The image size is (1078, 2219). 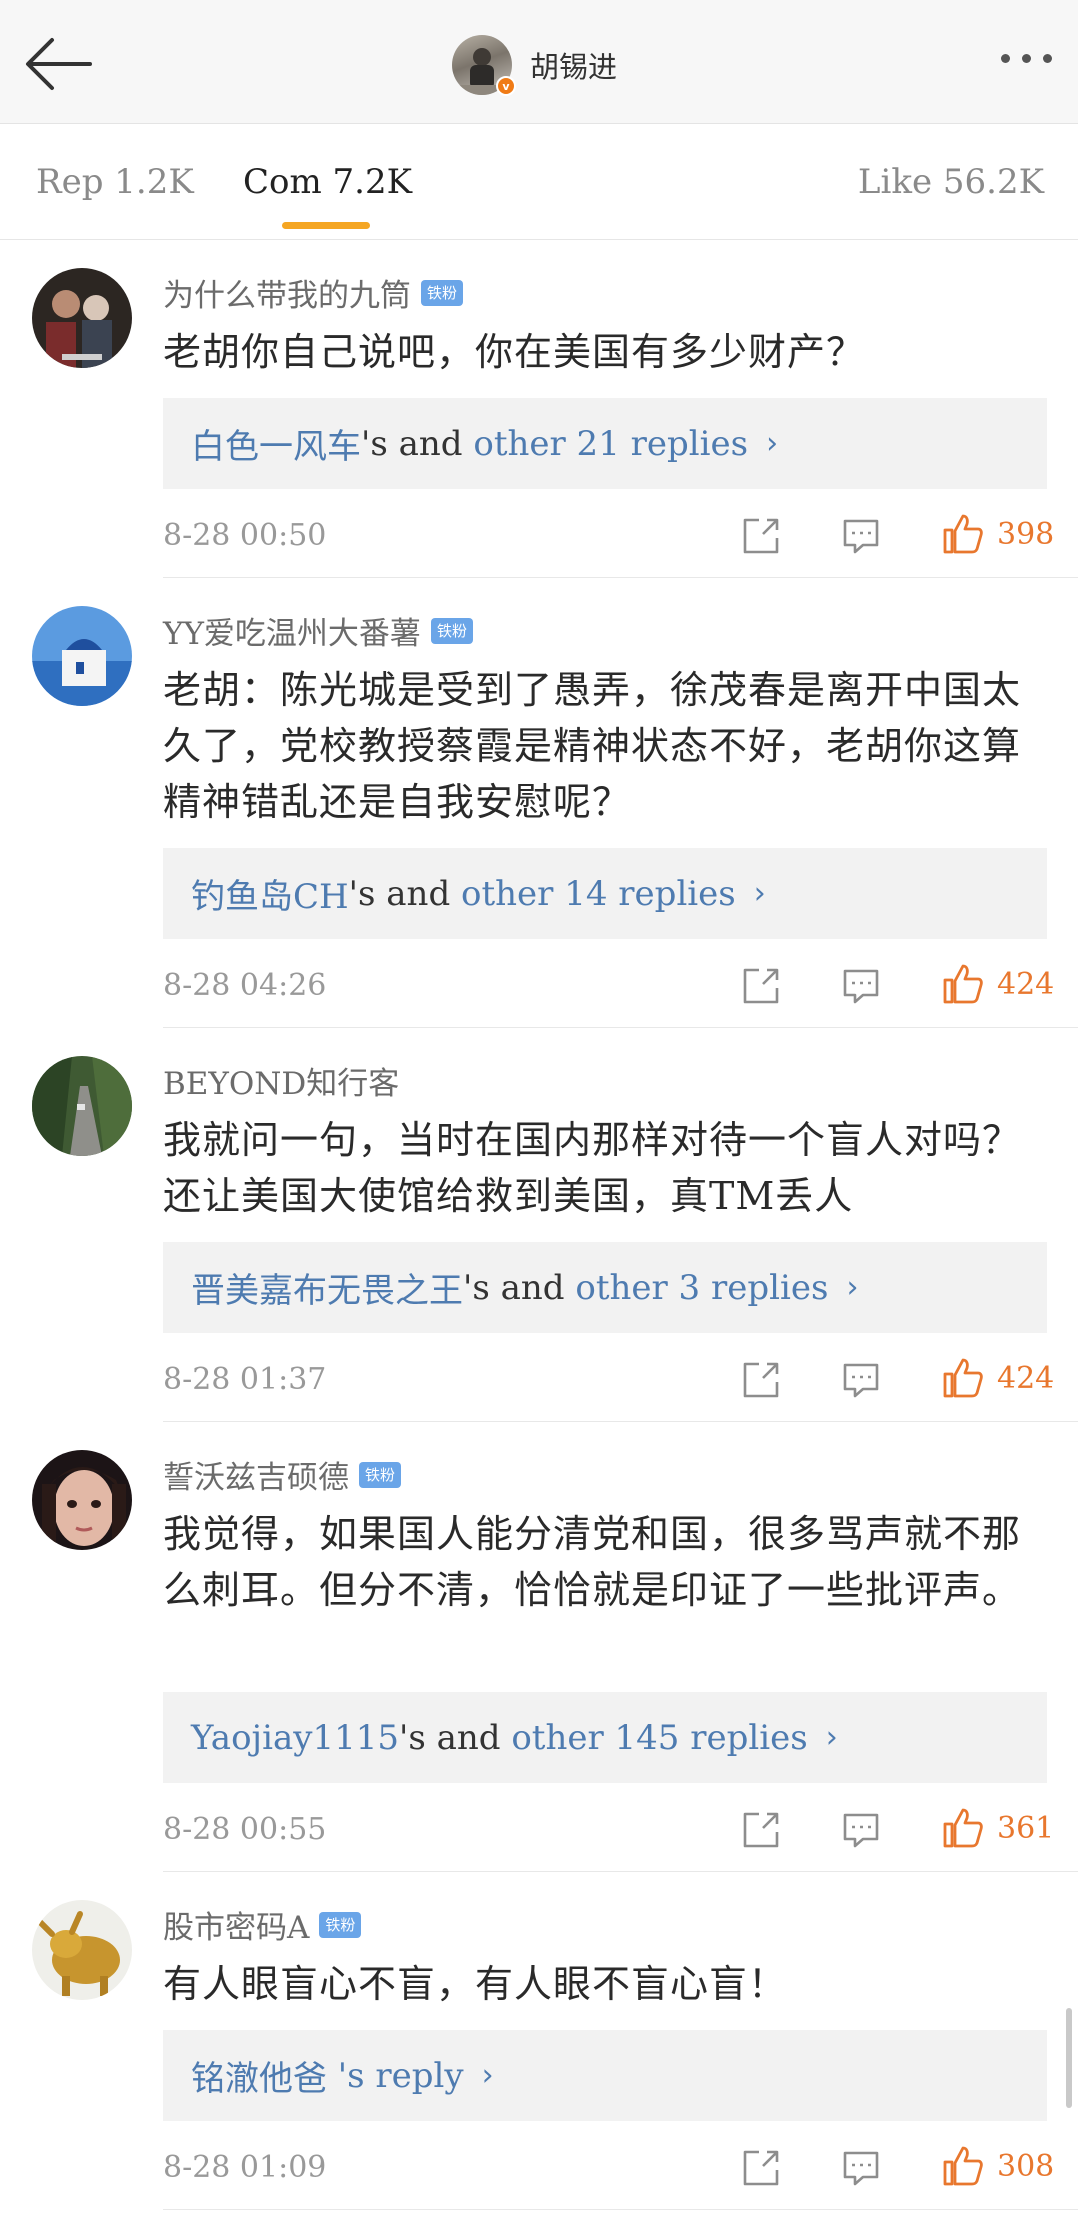 I want to click on more-replies-link: other 3 replies, so click(x=701, y=1288).